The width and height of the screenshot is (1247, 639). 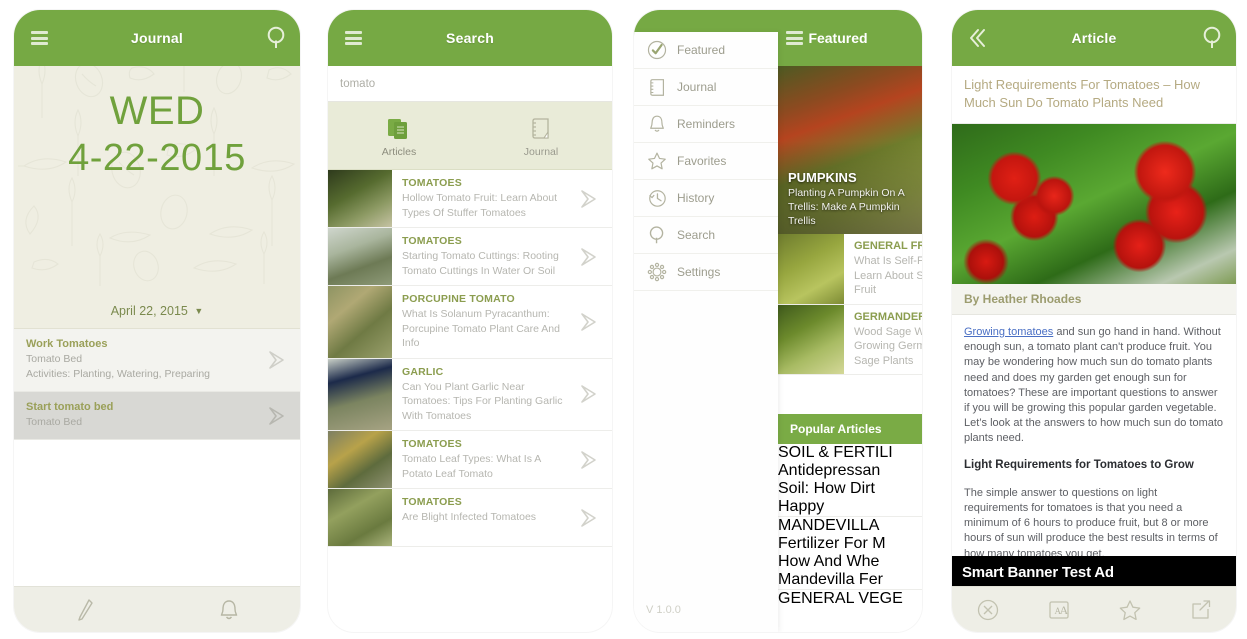 What do you see at coordinates (1059, 610) in the screenshot?
I see `font-size-button: A A` at bounding box center [1059, 610].